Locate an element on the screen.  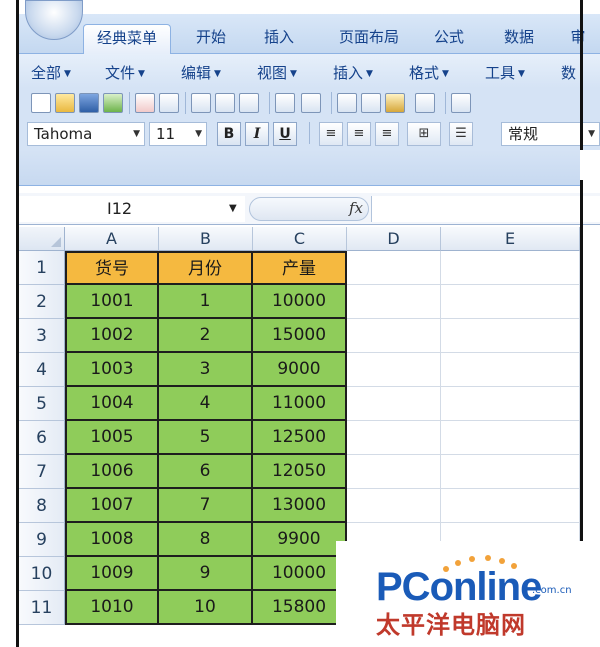
row-header: 7 is located at coordinates (42, 472).